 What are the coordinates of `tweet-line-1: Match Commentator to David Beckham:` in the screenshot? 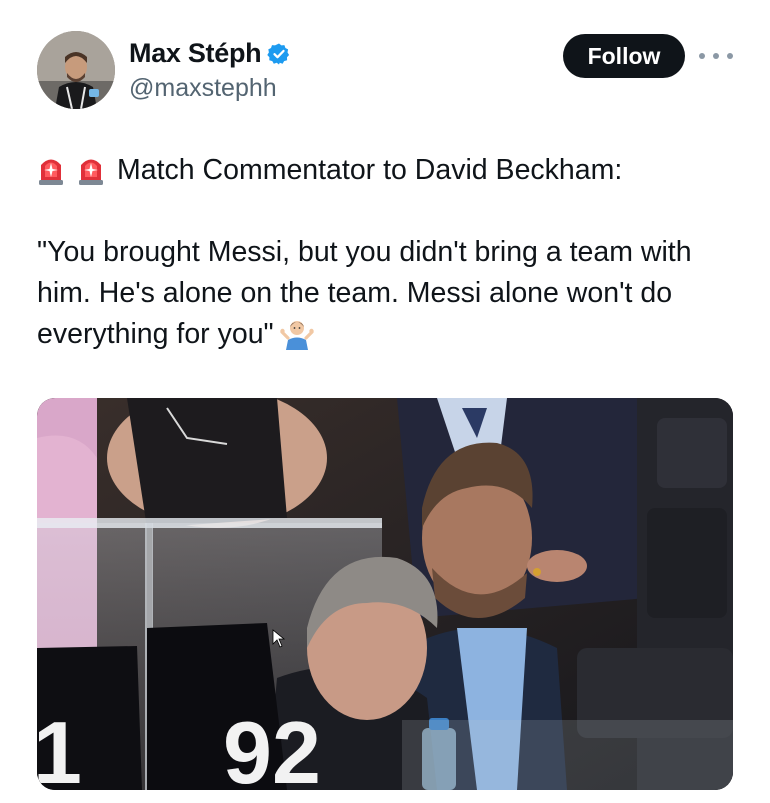 It's located at (392, 170).